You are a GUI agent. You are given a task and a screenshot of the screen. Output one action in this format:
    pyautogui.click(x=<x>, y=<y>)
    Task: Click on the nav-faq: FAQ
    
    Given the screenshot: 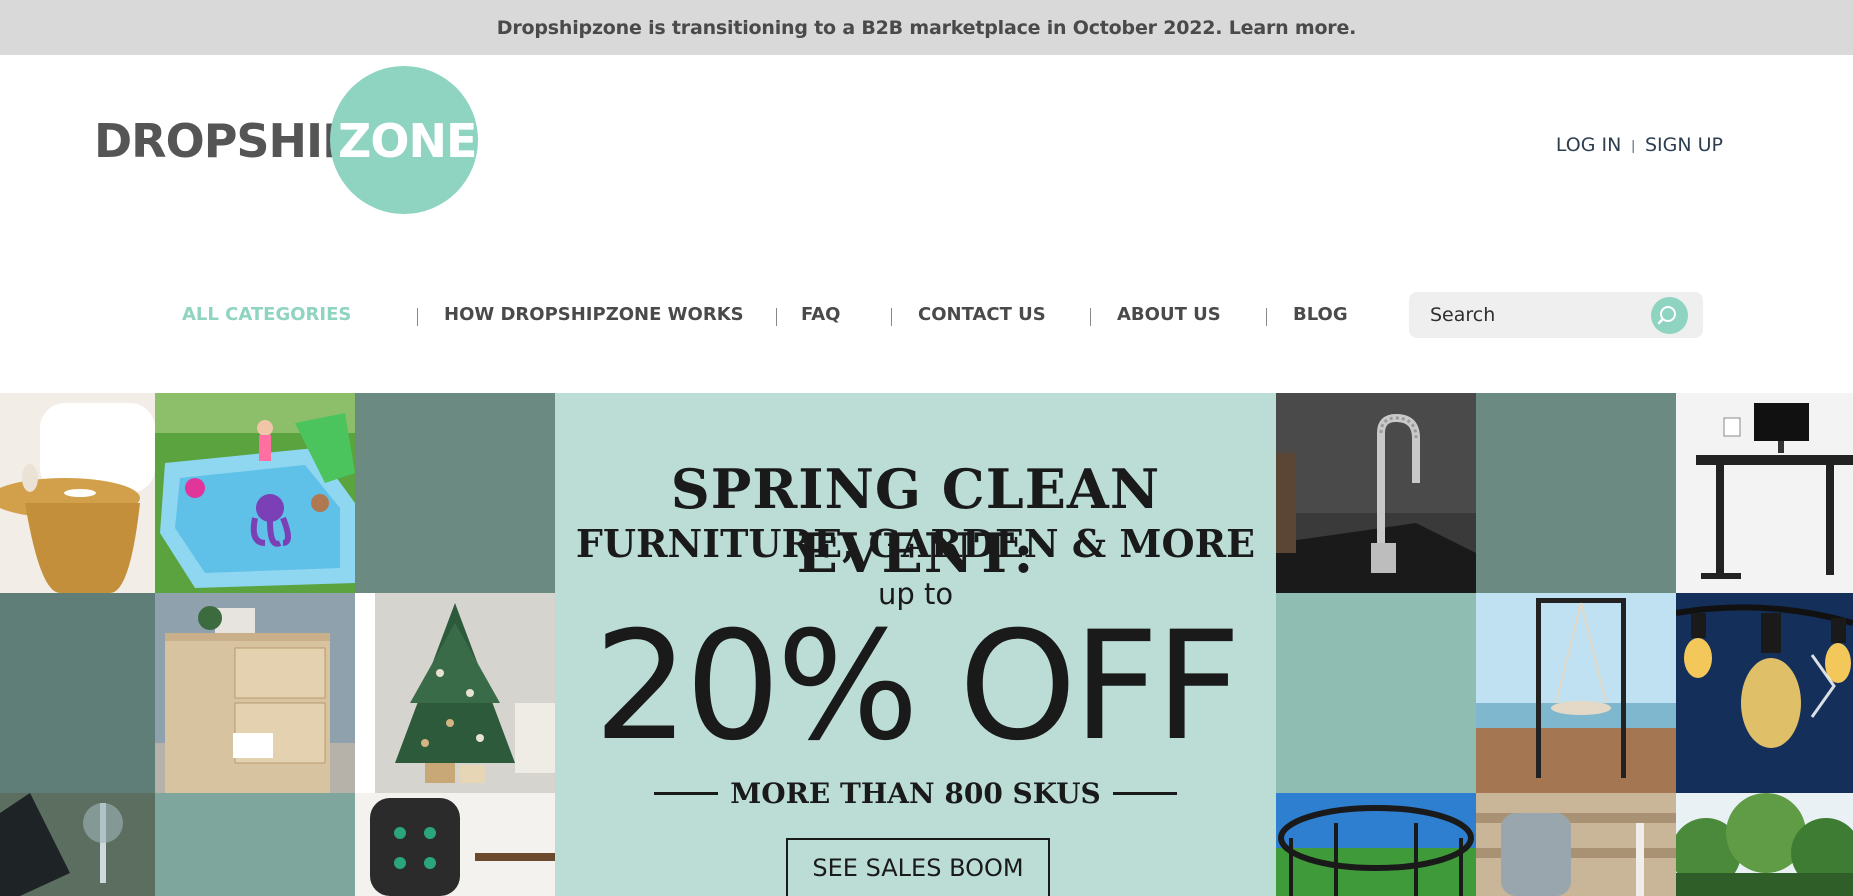 What is the action you would take?
    pyautogui.click(x=820, y=314)
    